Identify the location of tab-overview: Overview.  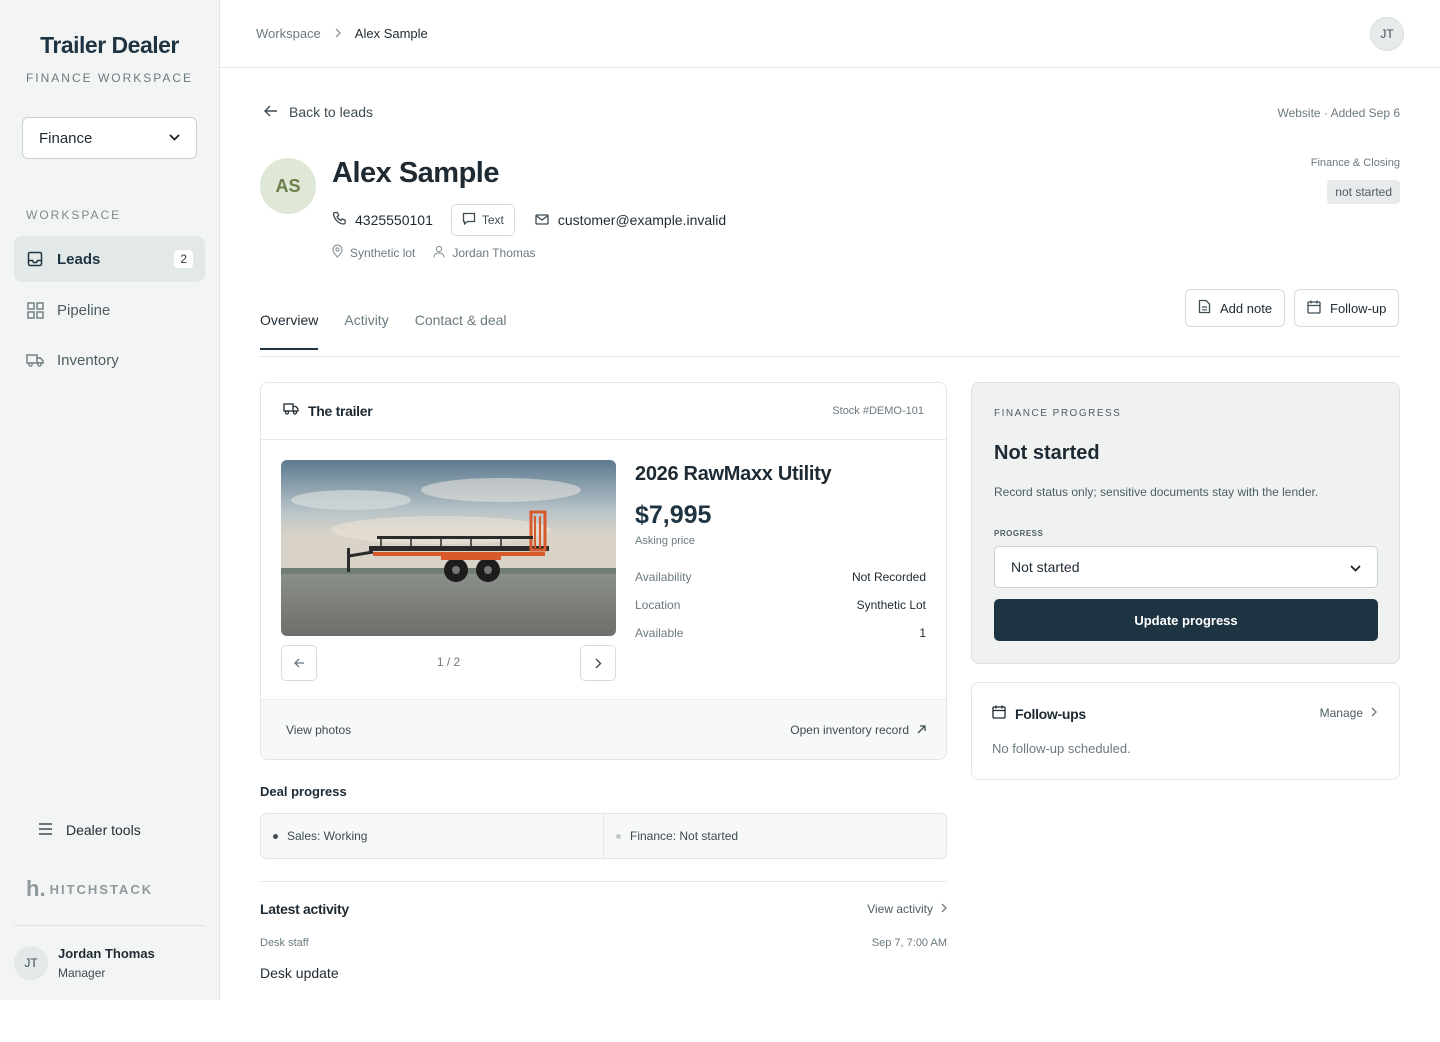
(289, 331).